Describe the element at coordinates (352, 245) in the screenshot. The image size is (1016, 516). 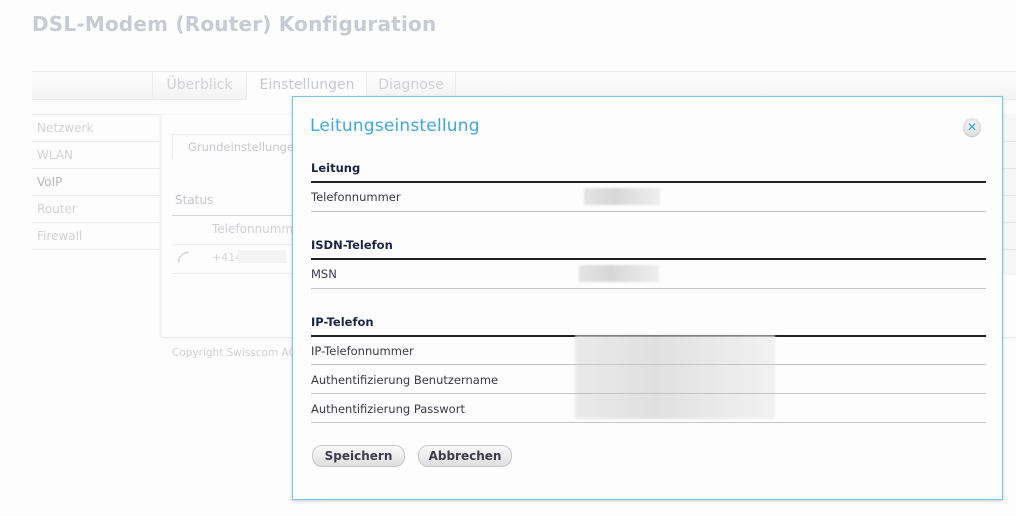
I see `section-title-isdn-telefon: ISDN-Telefon` at that location.